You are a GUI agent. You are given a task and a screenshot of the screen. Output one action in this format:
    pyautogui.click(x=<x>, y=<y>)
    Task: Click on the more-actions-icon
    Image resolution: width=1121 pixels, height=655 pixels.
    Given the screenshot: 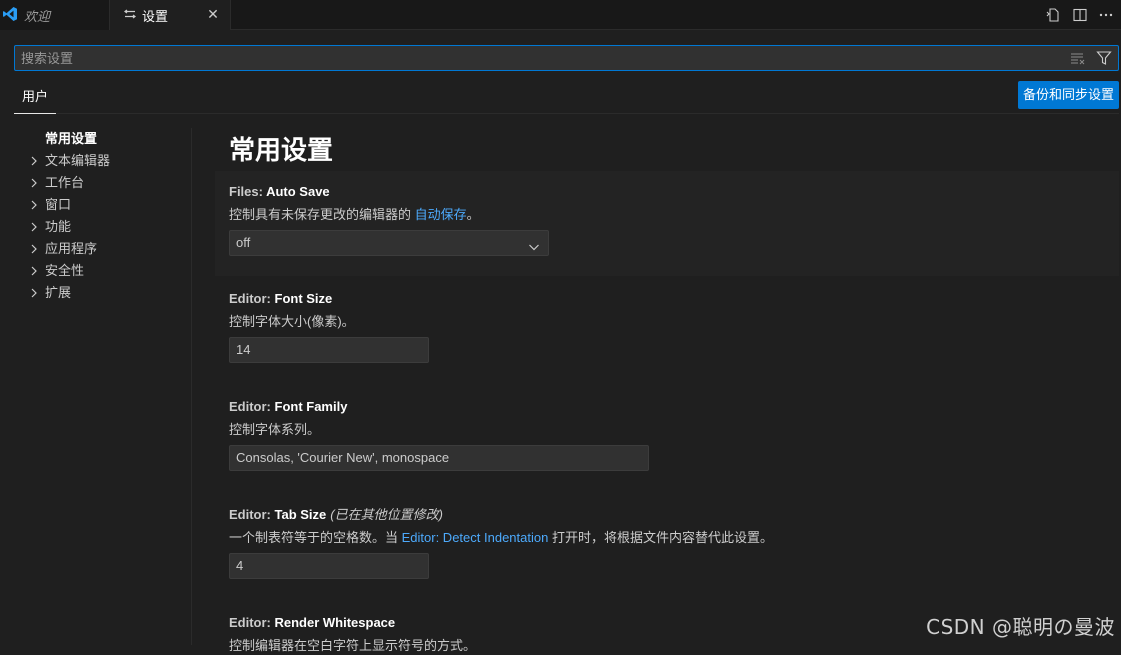 What is the action you would take?
    pyautogui.click(x=1106, y=15)
    